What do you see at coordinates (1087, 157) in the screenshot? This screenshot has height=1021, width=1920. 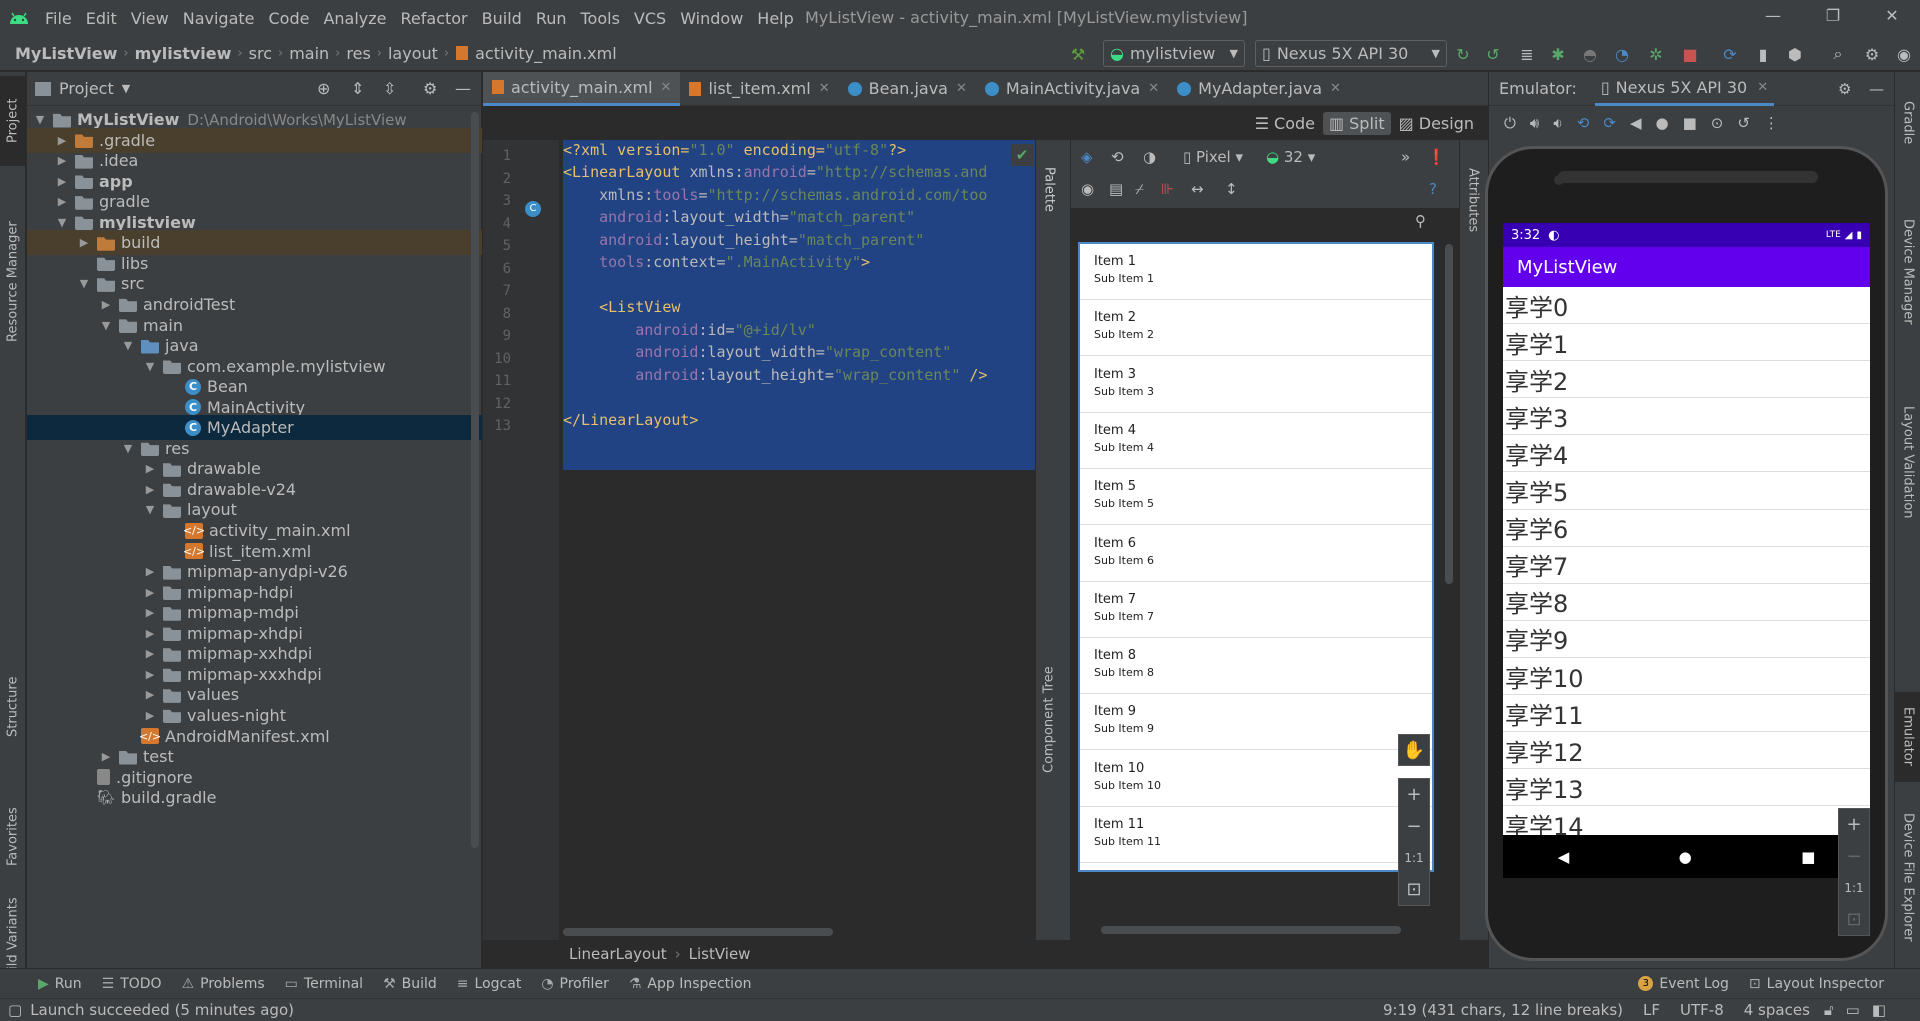 I see `layers-icon: ◈` at bounding box center [1087, 157].